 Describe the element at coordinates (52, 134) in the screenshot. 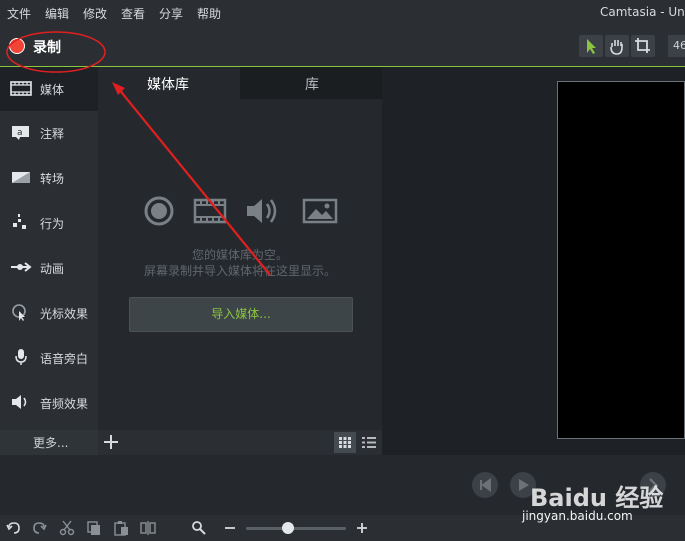

I see `sidebar-item-label: 注释` at that location.